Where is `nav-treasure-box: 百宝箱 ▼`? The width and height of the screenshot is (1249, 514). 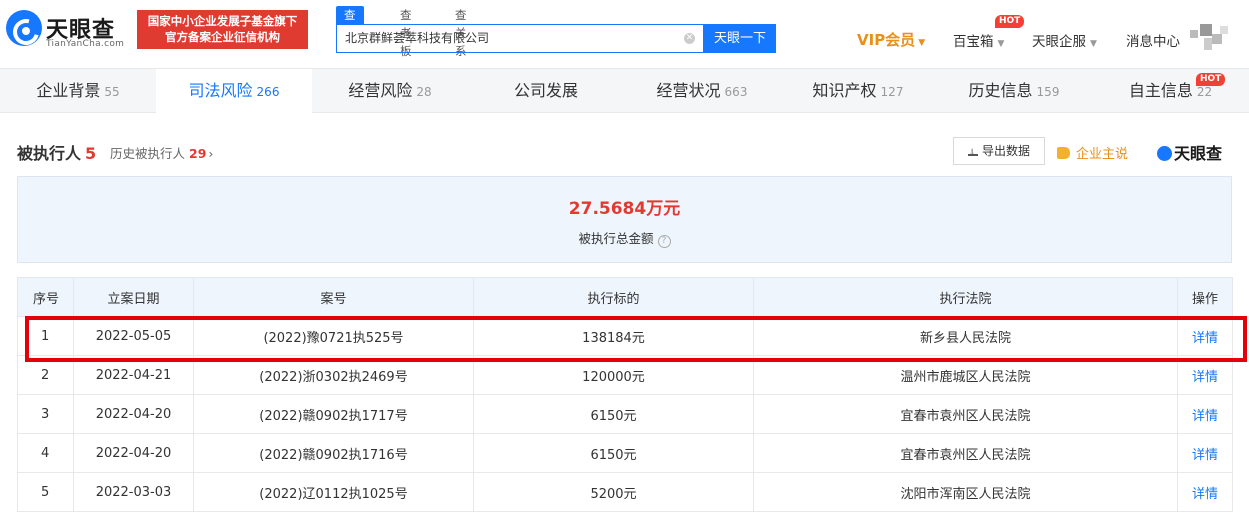 nav-treasure-box: 百宝箱 ▼ is located at coordinates (978, 40).